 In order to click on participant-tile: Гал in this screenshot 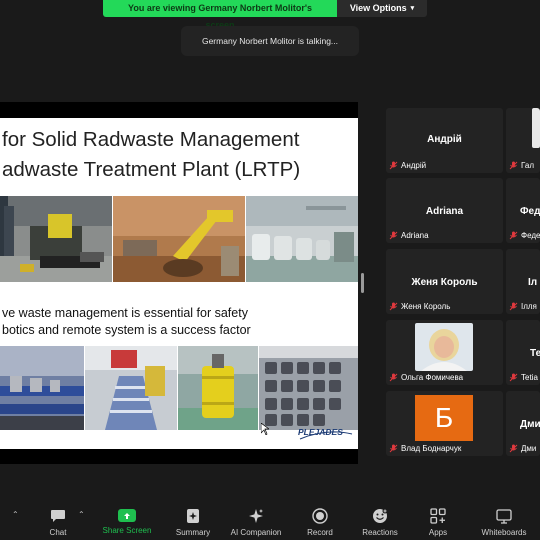, I will do `click(523, 140)`.